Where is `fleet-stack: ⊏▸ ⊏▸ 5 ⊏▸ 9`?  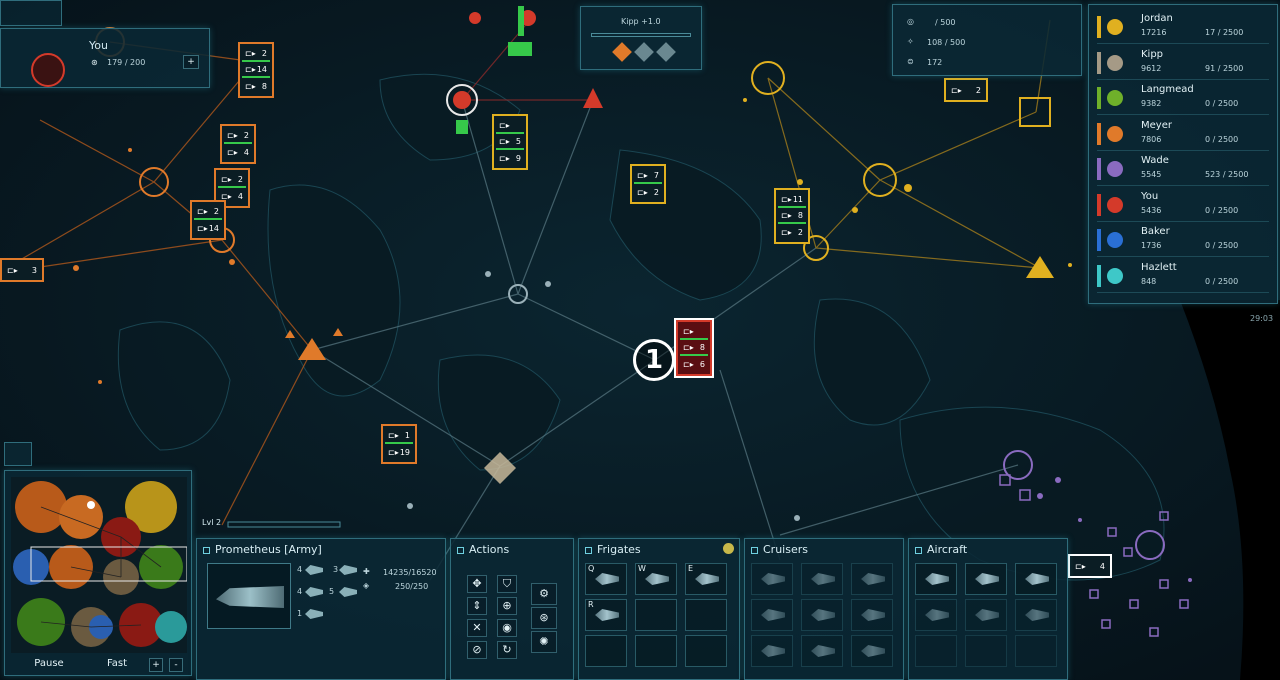 fleet-stack: ⊏▸ ⊏▸ 5 ⊏▸ 9 is located at coordinates (510, 142).